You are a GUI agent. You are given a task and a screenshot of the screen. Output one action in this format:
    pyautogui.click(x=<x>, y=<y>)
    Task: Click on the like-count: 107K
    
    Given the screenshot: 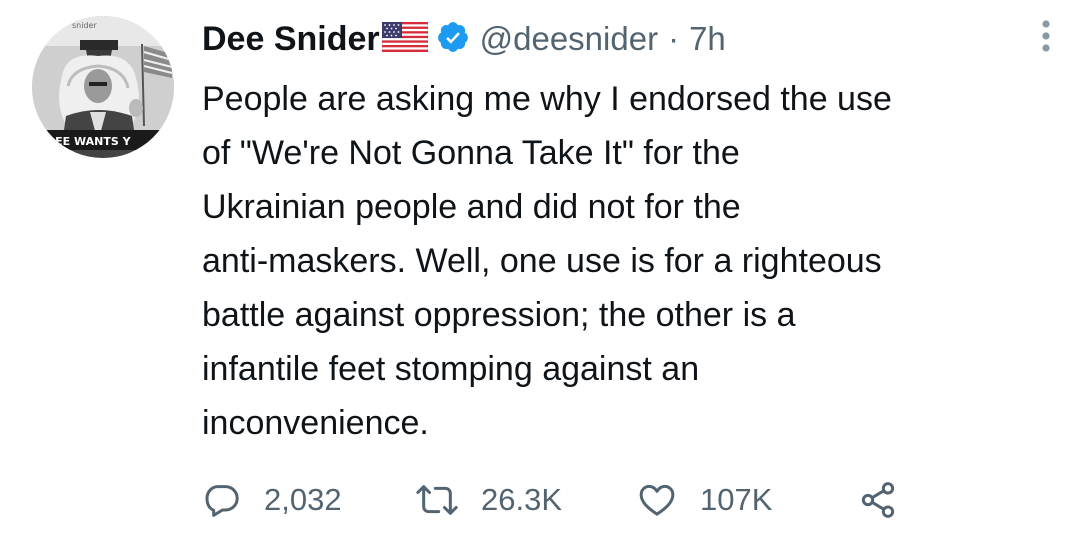 What is the action you would take?
    pyautogui.click(x=736, y=499)
    